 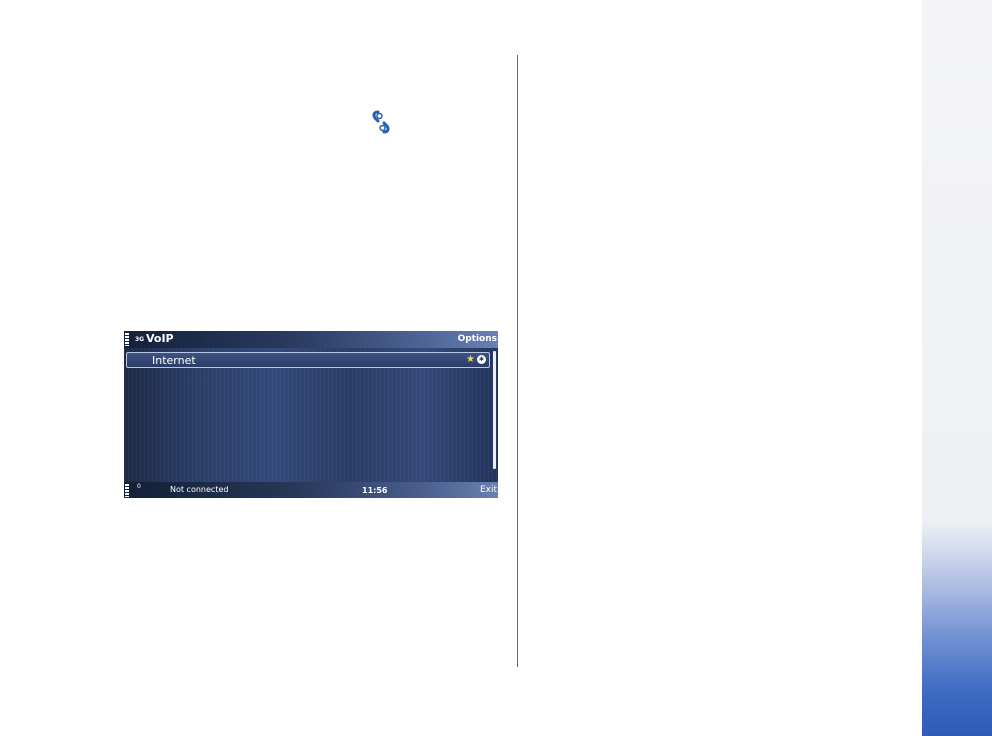 I want to click on options-softkey: Options, so click(x=477, y=339).